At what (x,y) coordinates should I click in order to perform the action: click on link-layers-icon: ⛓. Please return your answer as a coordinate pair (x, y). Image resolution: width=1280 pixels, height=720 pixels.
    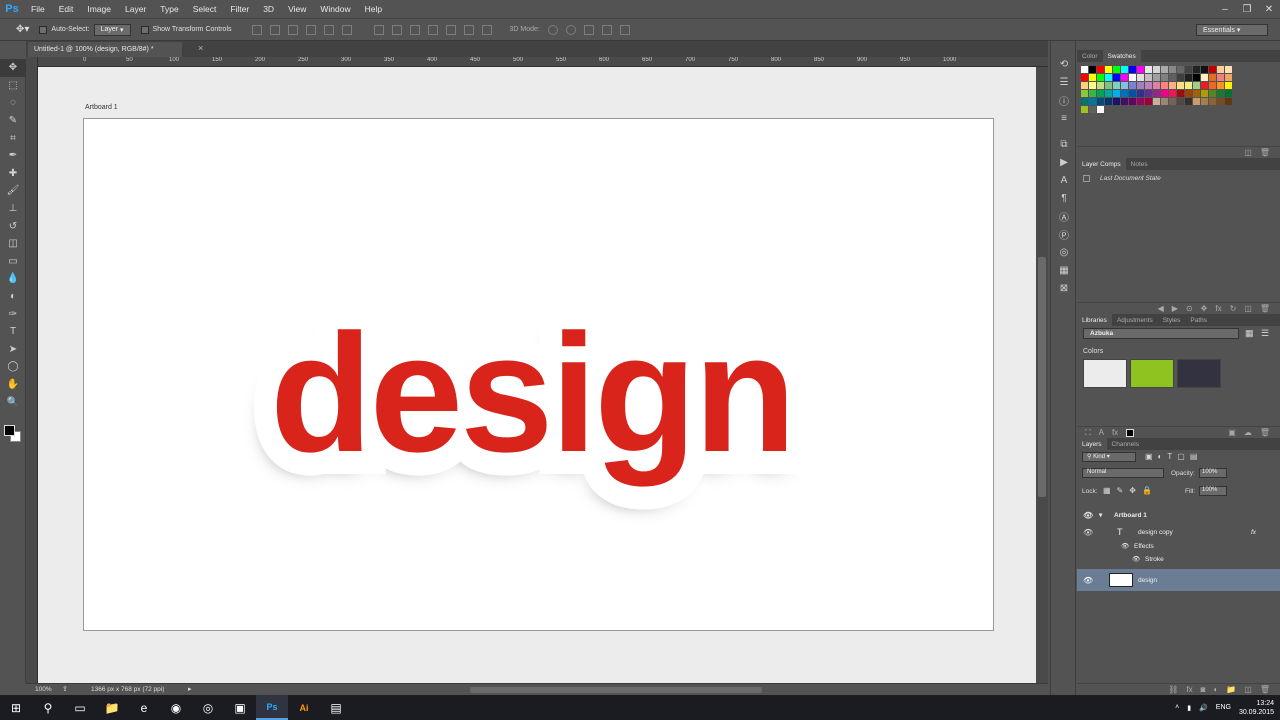
    Looking at the image, I should click on (1173, 689).